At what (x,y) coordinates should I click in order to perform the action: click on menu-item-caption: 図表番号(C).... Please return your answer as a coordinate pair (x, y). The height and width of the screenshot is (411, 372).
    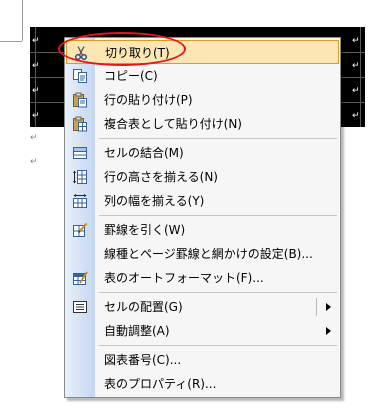
    Looking at the image, I should click on (202, 360).